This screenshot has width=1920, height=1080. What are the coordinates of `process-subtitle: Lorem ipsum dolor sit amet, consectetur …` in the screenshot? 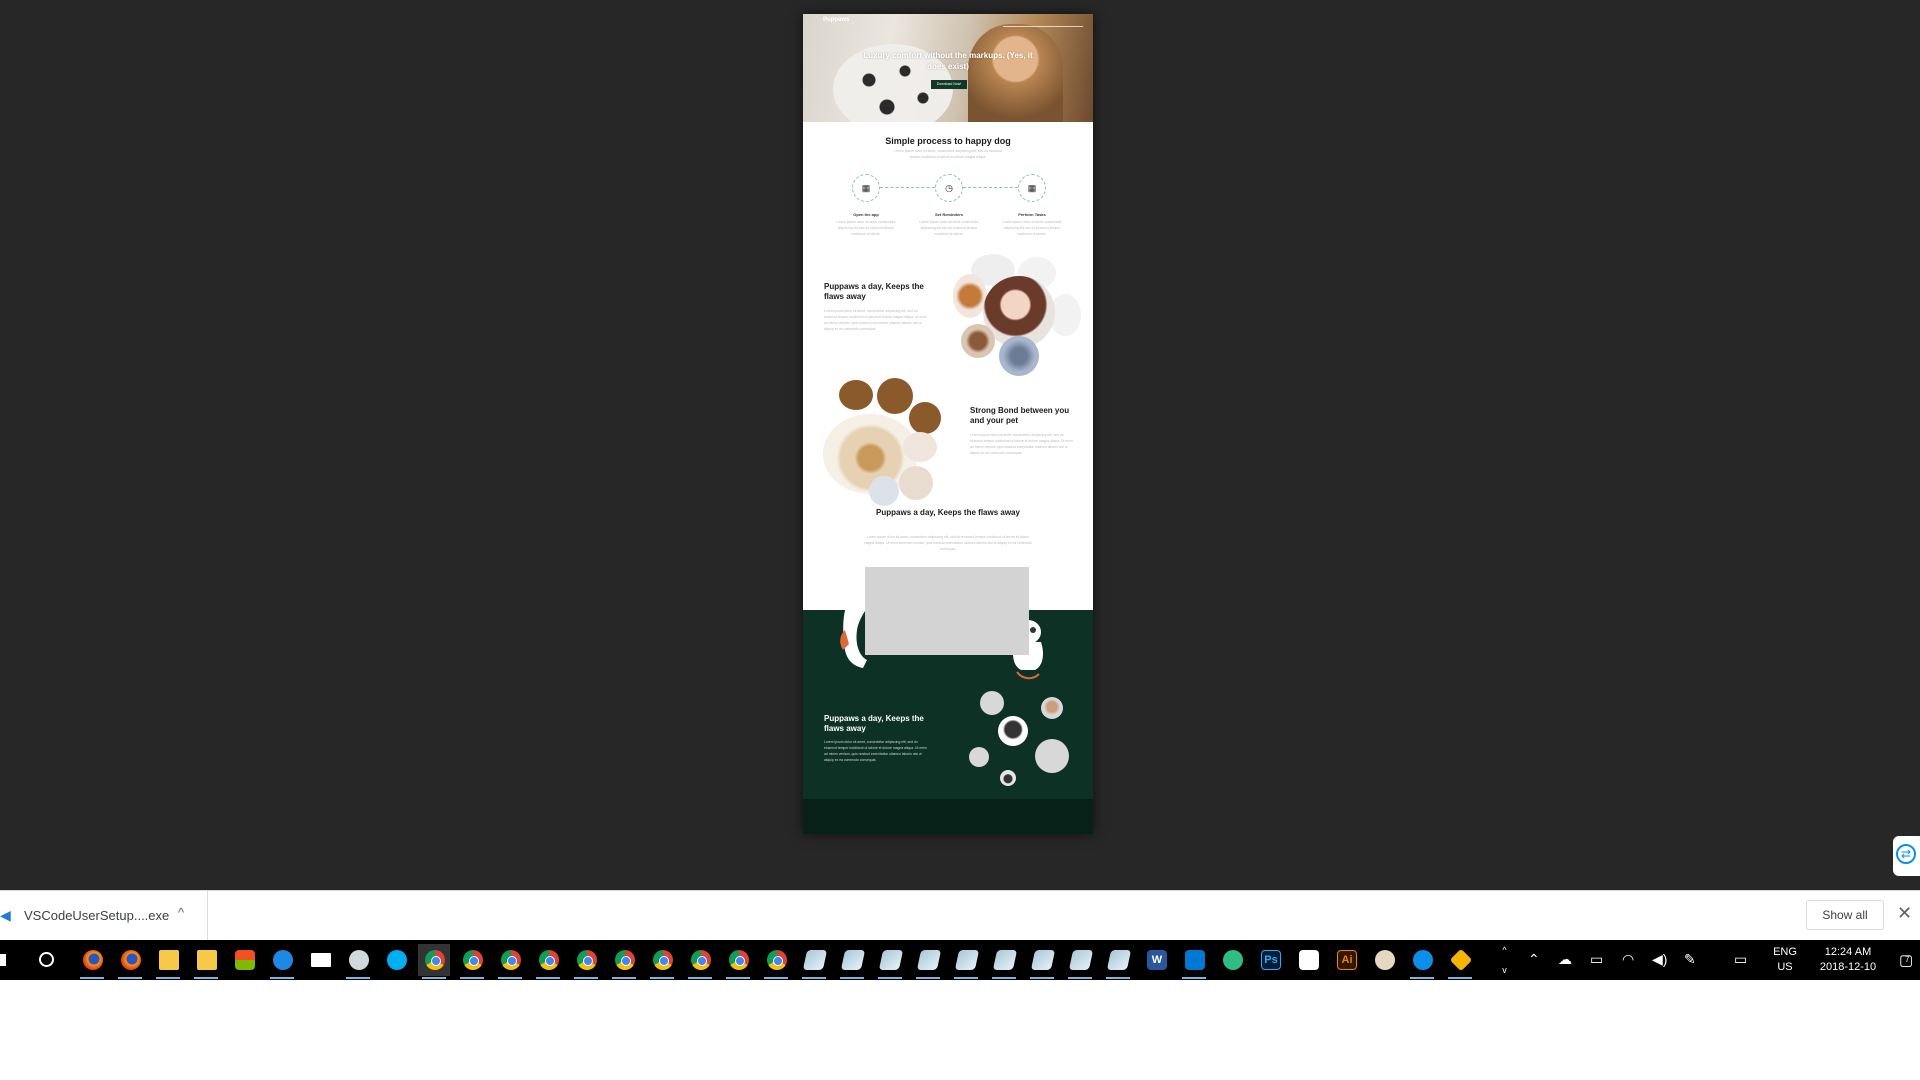 It's located at (948, 154).